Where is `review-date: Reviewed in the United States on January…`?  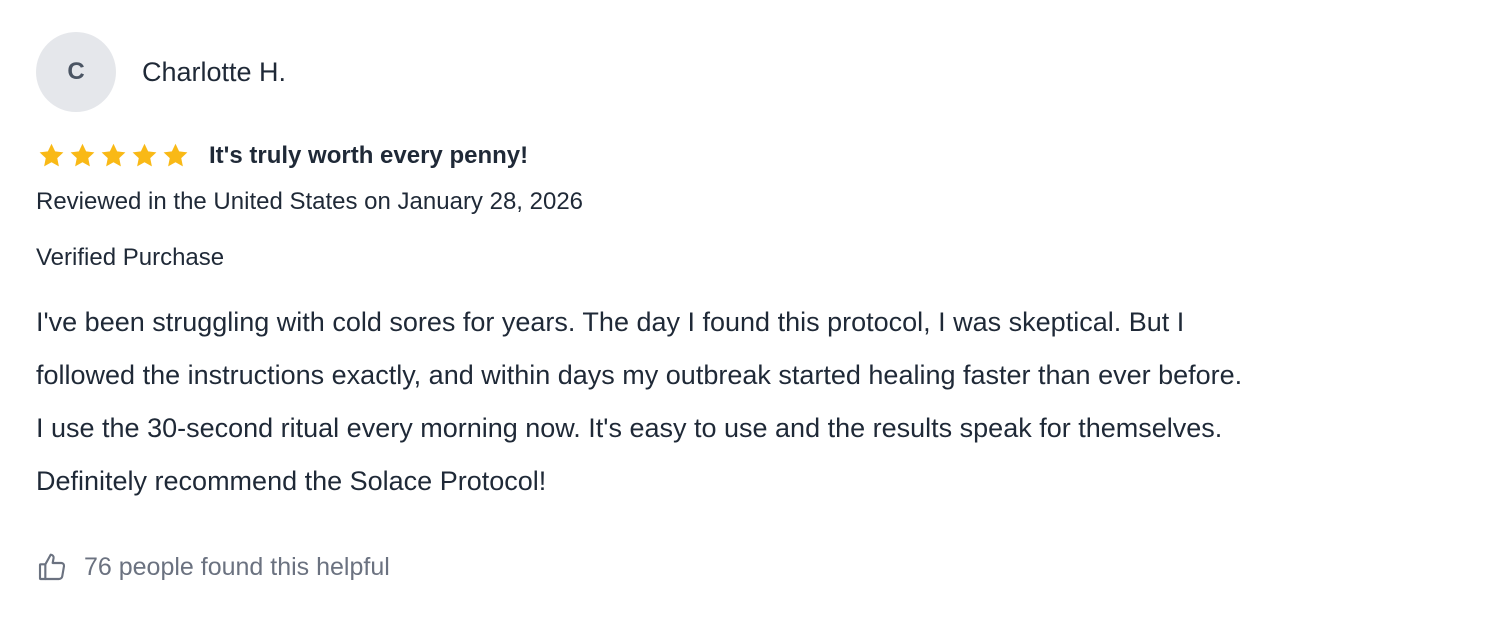
review-date: Reviewed in the United States on January… is located at coordinates (310, 201).